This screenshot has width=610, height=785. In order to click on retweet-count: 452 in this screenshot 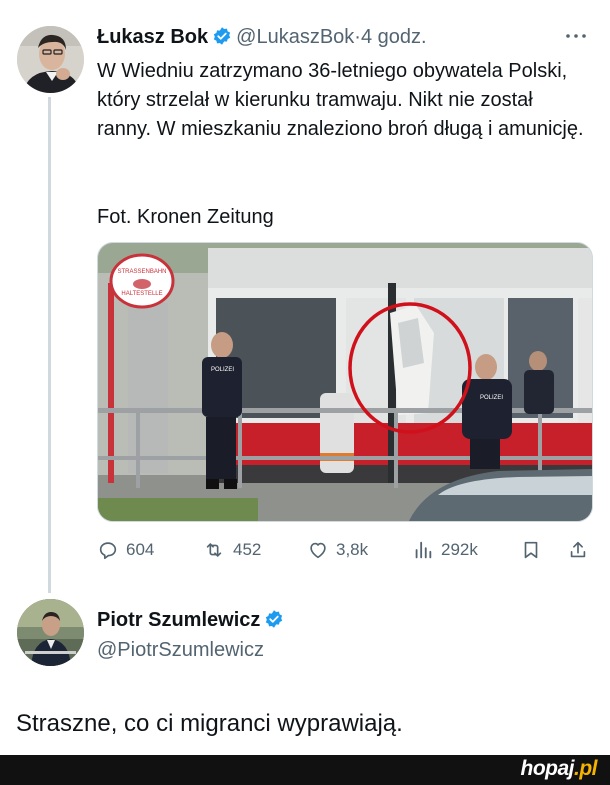, I will do `click(247, 549)`.